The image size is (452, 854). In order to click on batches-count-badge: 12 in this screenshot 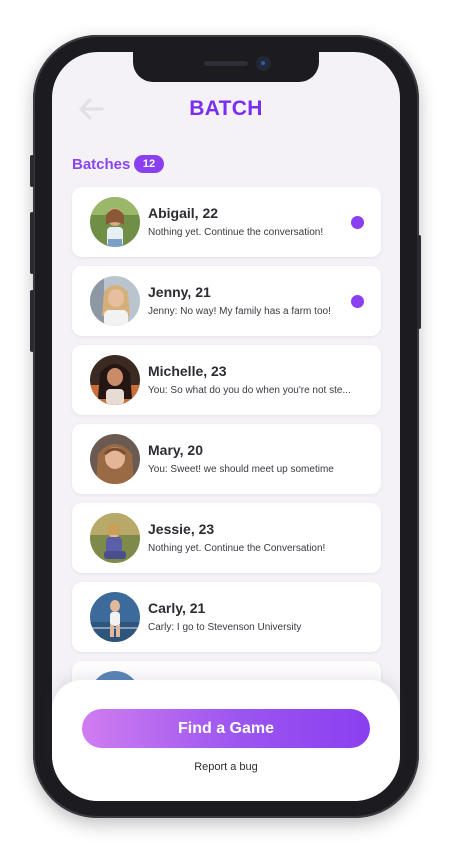, I will do `click(149, 164)`.